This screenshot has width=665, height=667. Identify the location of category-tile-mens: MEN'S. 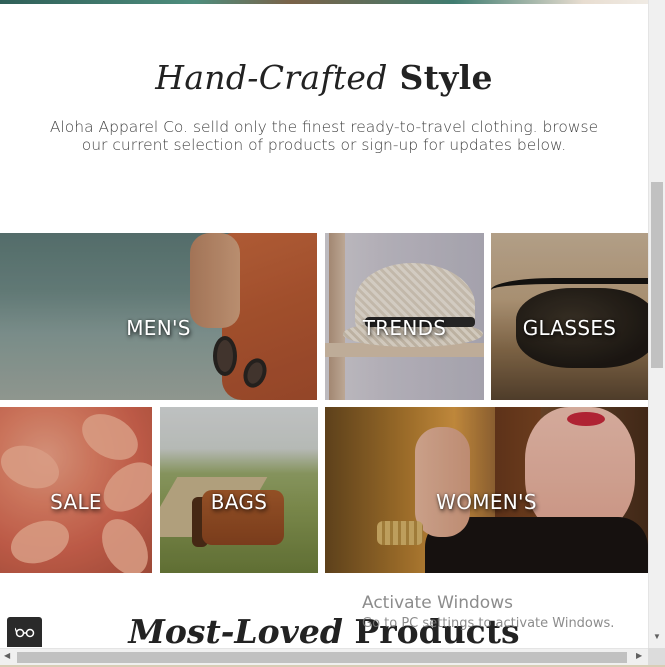
(158, 316).